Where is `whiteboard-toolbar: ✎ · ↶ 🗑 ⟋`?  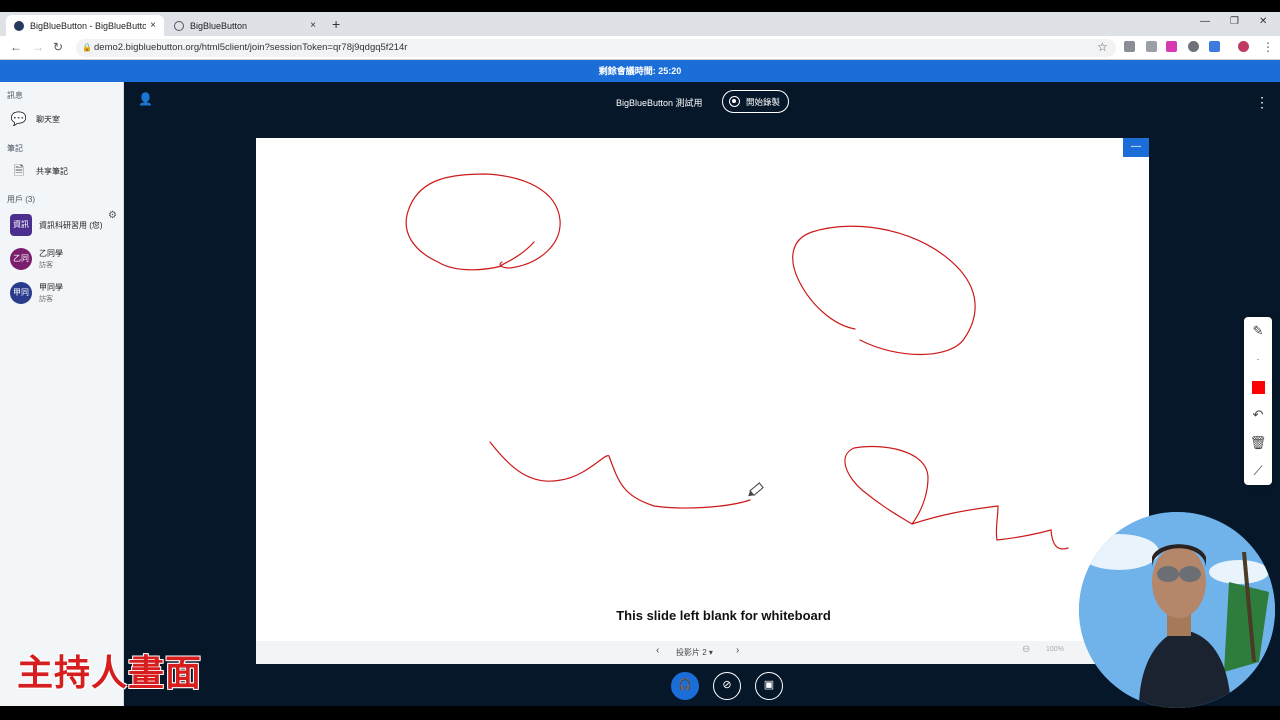
whiteboard-toolbar: ✎ · ↶ 🗑 ⟋ is located at coordinates (1258, 401).